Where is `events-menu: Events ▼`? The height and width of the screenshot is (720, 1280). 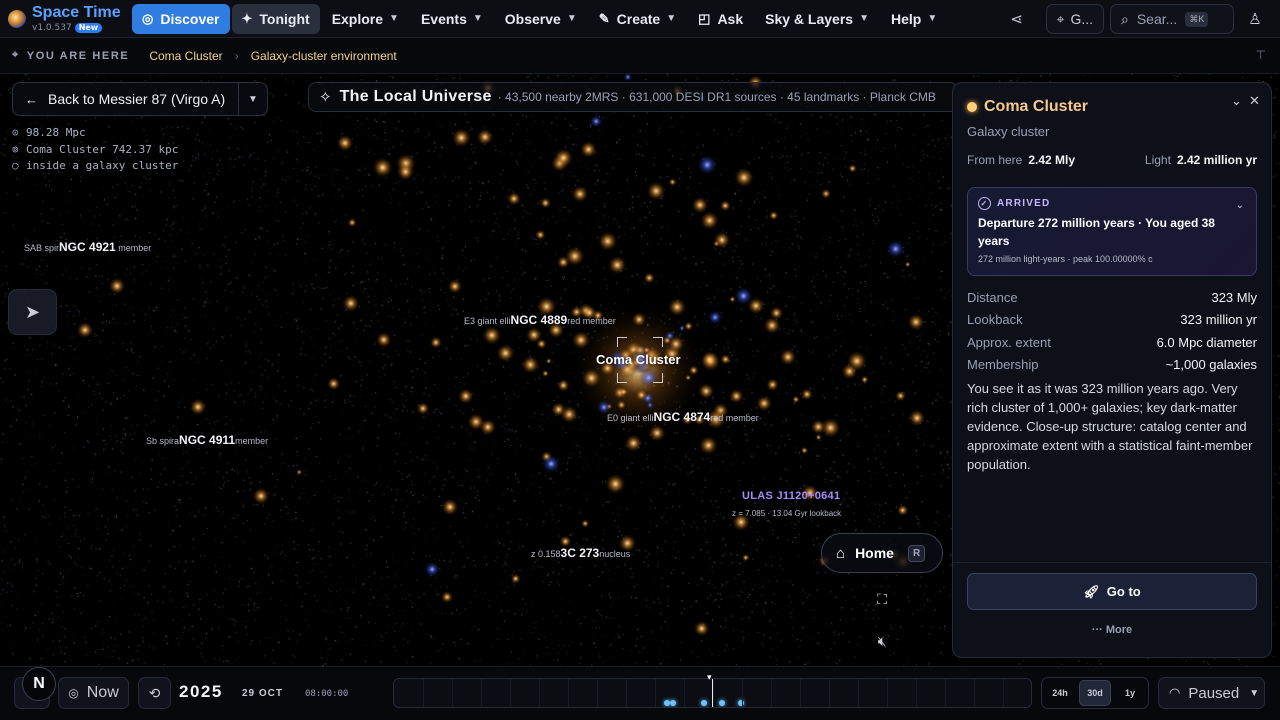
events-menu: Events ▼ is located at coordinates (452, 19).